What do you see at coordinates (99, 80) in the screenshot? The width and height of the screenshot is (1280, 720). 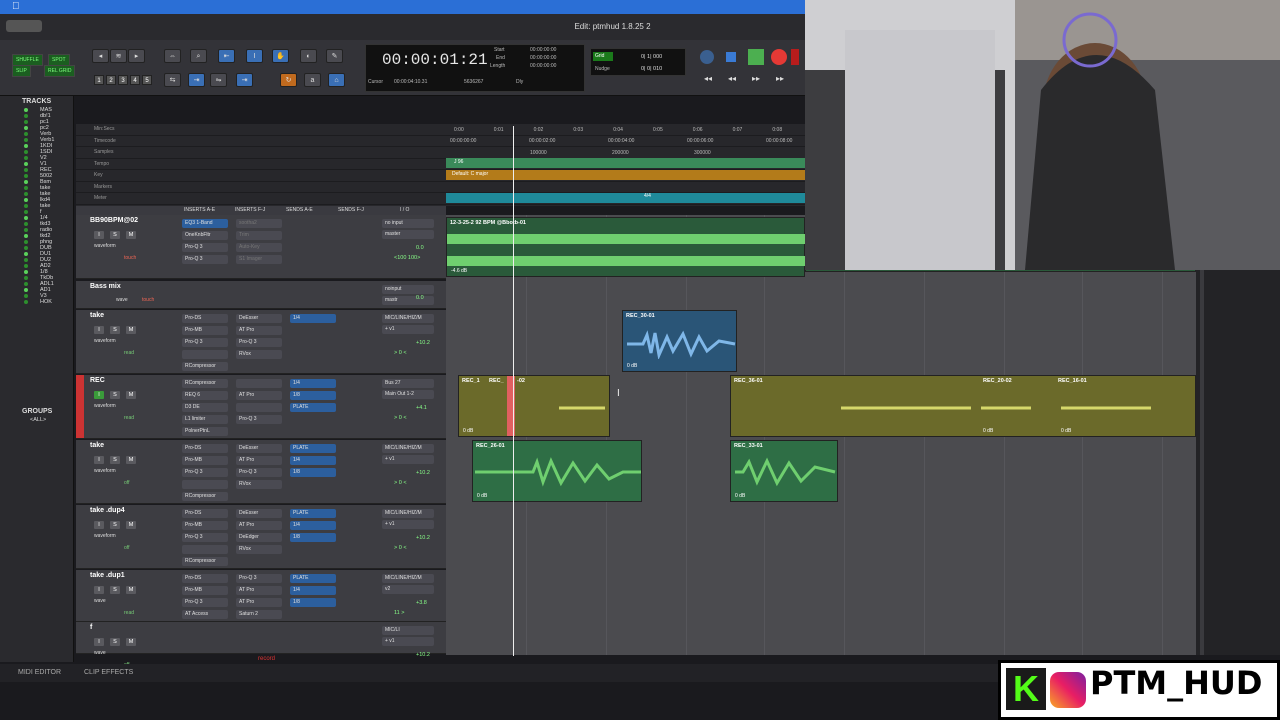 I see `zoom-preset-1: 1` at bounding box center [99, 80].